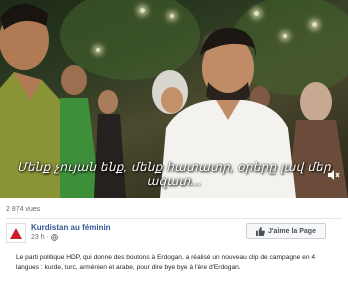 The width and height of the screenshot is (348, 287). What do you see at coordinates (334, 175) in the screenshot?
I see `mute-icon` at bounding box center [334, 175].